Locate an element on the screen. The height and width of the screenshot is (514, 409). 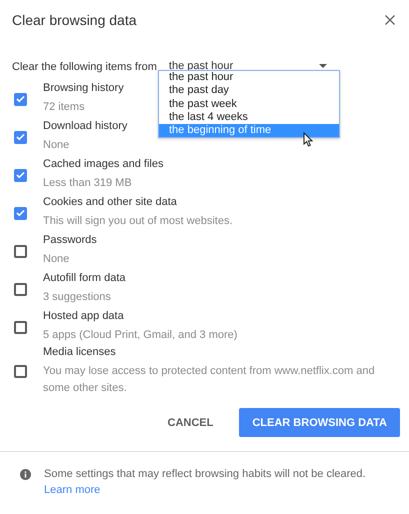
dropdown-option: the last 4 weeks is located at coordinates (249, 117).